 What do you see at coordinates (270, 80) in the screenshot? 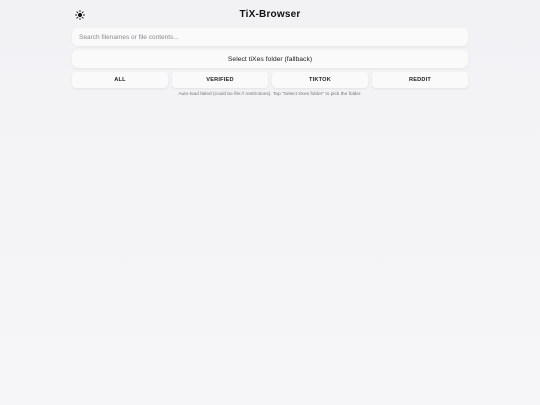
I see `filter-tabs: ALL VERIFIED TIKTOK REDDIT` at bounding box center [270, 80].